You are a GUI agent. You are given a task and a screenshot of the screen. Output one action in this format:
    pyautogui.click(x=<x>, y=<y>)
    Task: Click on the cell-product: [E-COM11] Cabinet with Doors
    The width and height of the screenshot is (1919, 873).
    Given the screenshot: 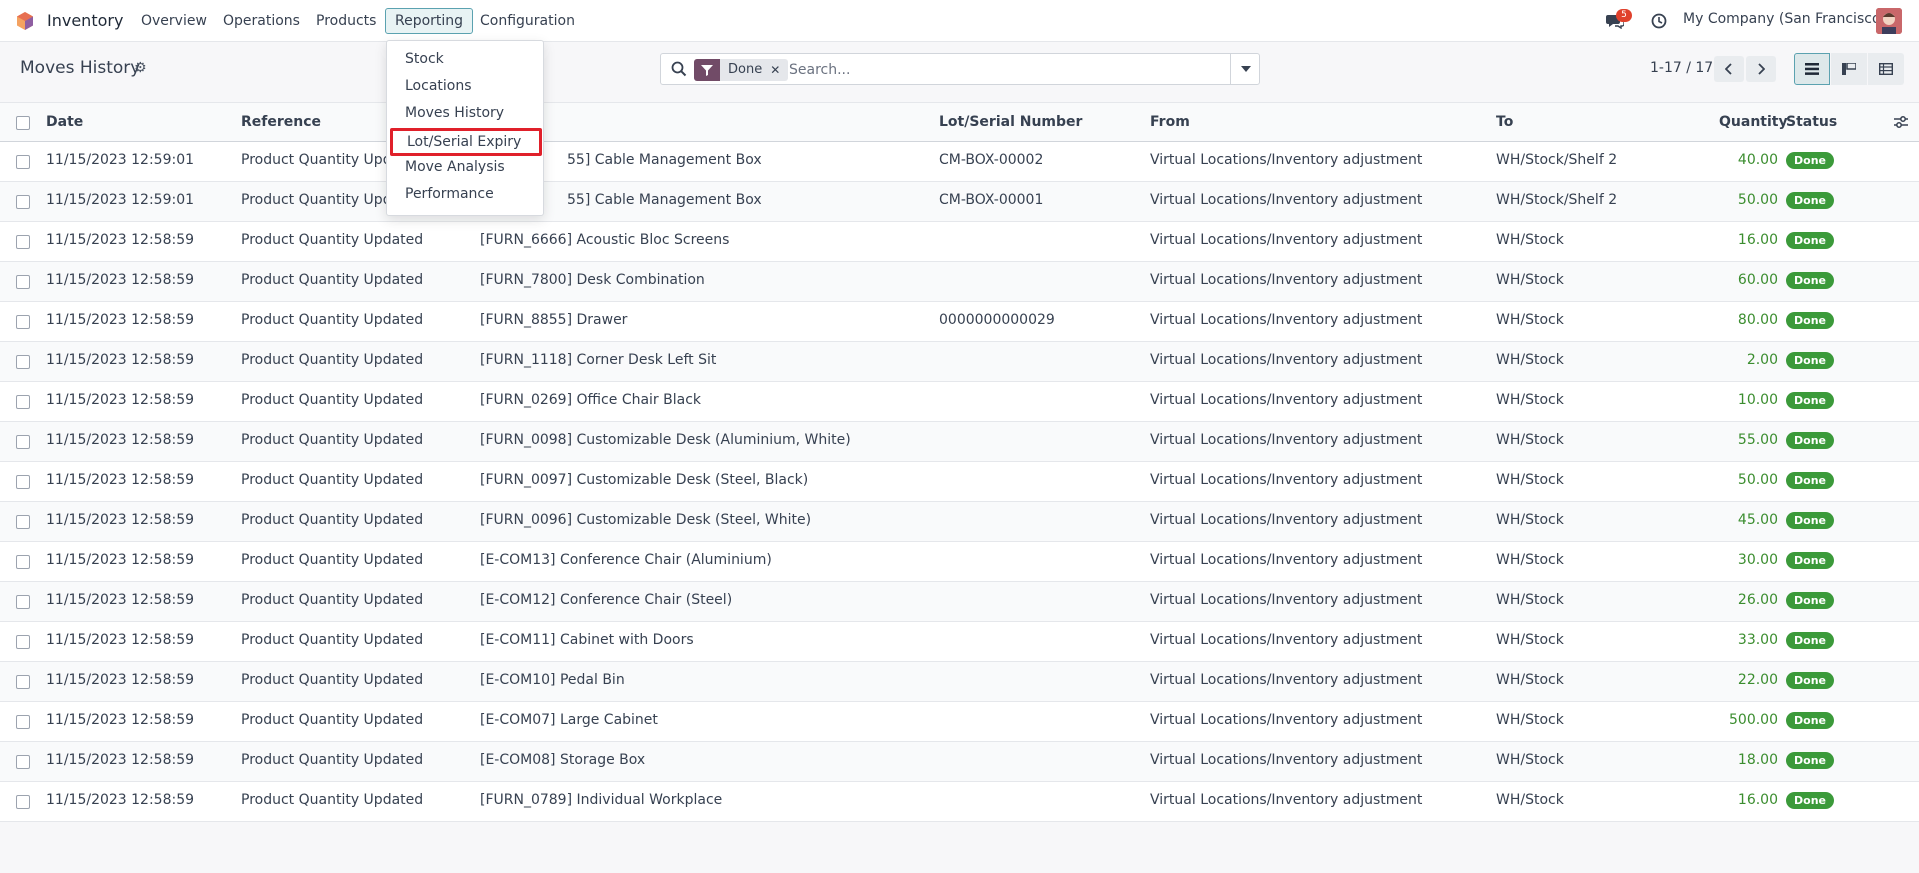 What is the action you would take?
    pyautogui.click(x=587, y=640)
    